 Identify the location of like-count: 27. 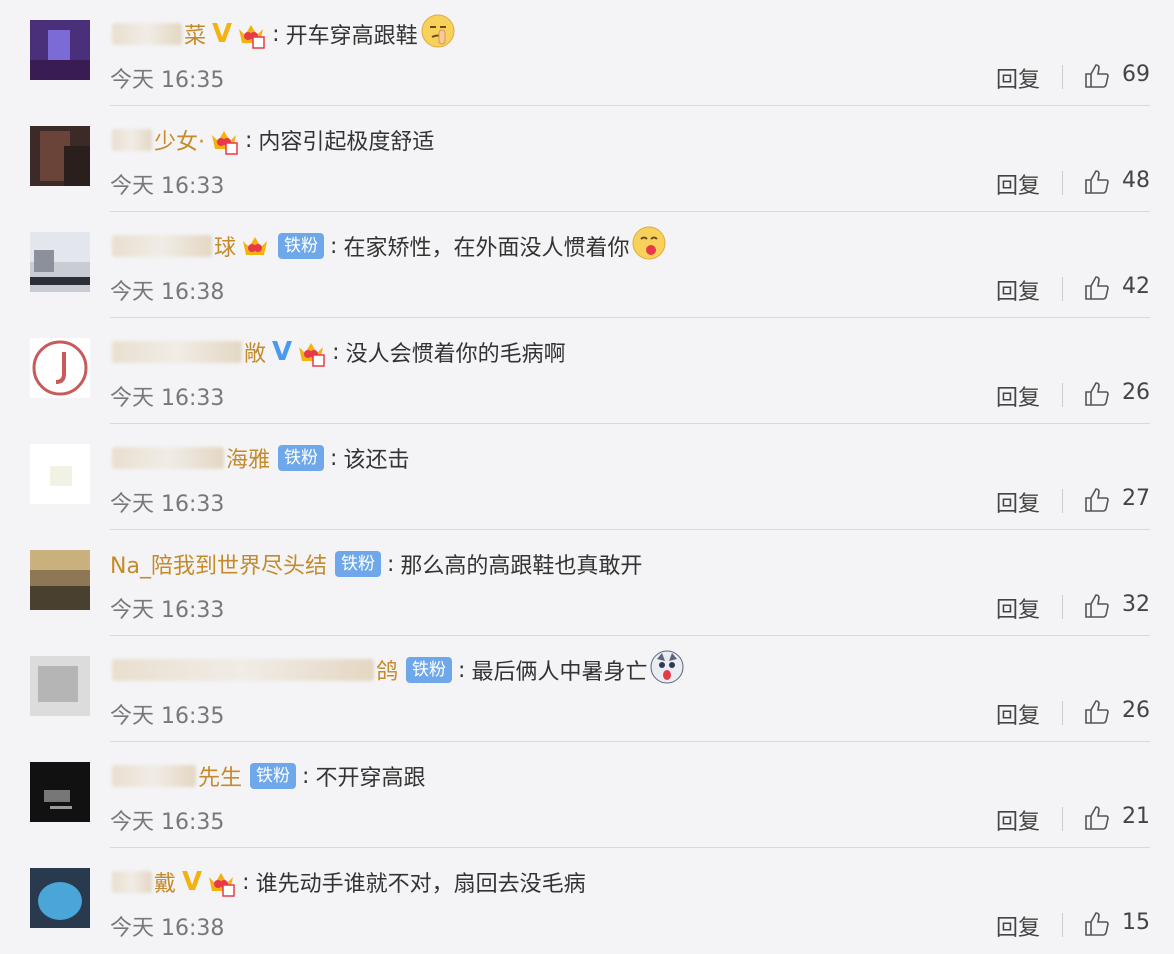
(1136, 498).